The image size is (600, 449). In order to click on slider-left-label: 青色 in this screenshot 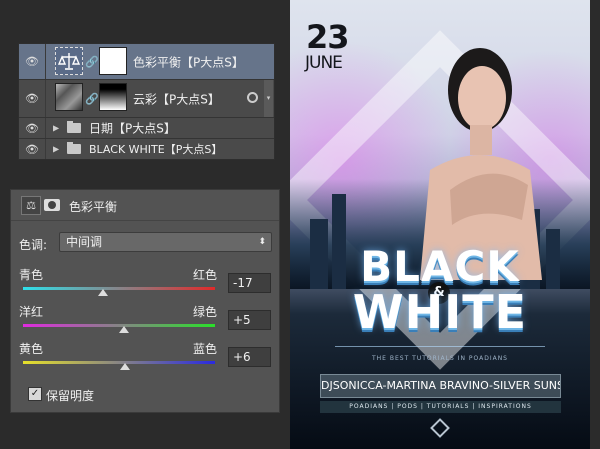, I will do `click(31, 275)`.